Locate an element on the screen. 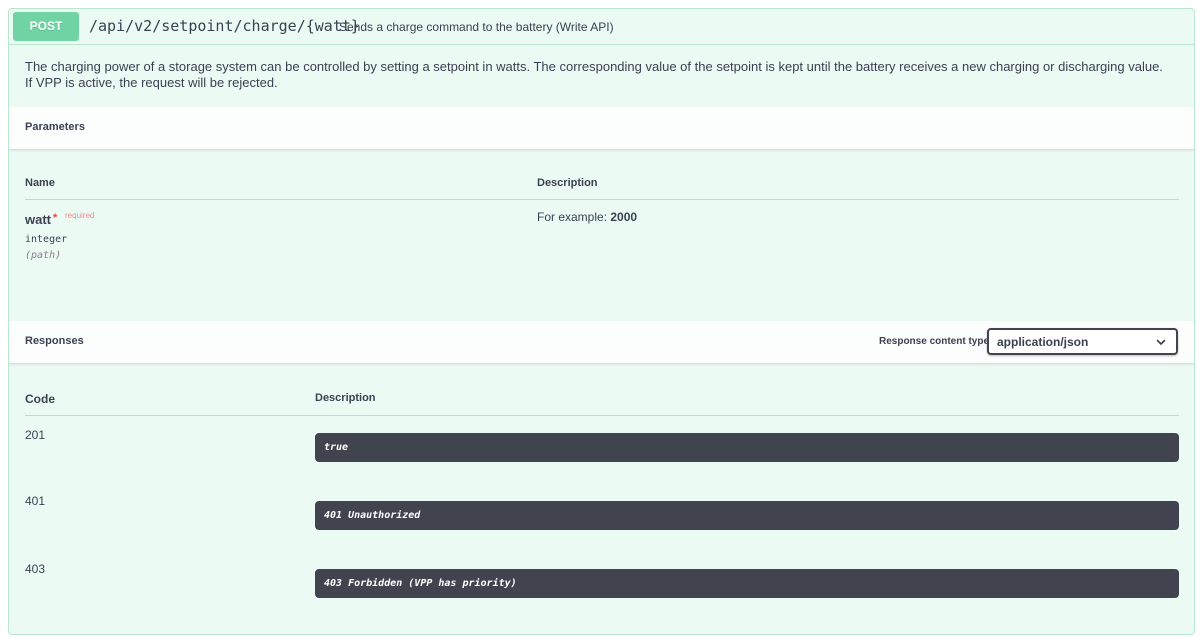  response-col-code: Code is located at coordinates (40, 399).